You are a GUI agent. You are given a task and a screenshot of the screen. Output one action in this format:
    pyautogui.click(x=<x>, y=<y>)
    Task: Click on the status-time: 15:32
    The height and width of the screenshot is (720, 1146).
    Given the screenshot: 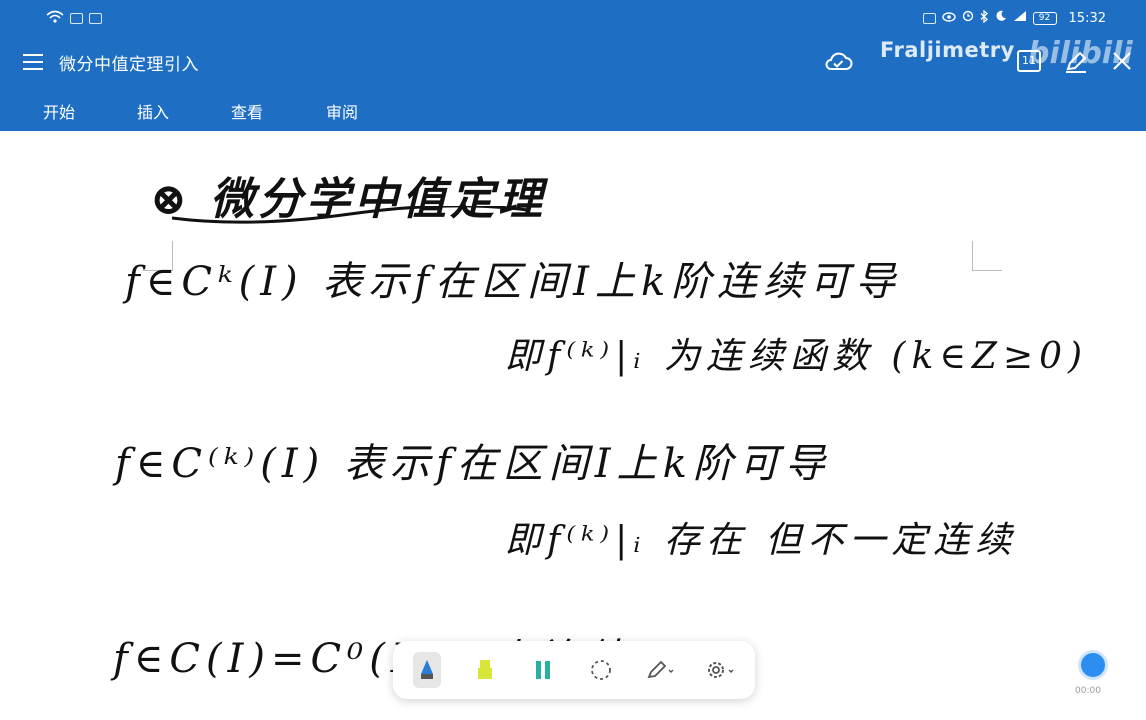 What is the action you would take?
    pyautogui.click(x=1087, y=18)
    